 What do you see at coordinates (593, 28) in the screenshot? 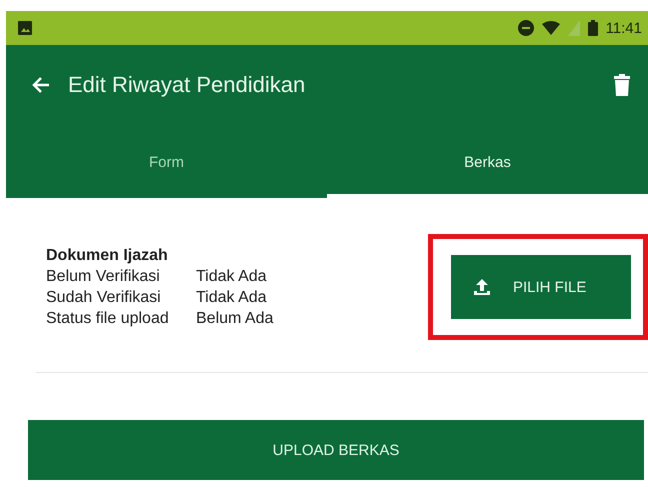
I see `battery-icon` at bounding box center [593, 28].